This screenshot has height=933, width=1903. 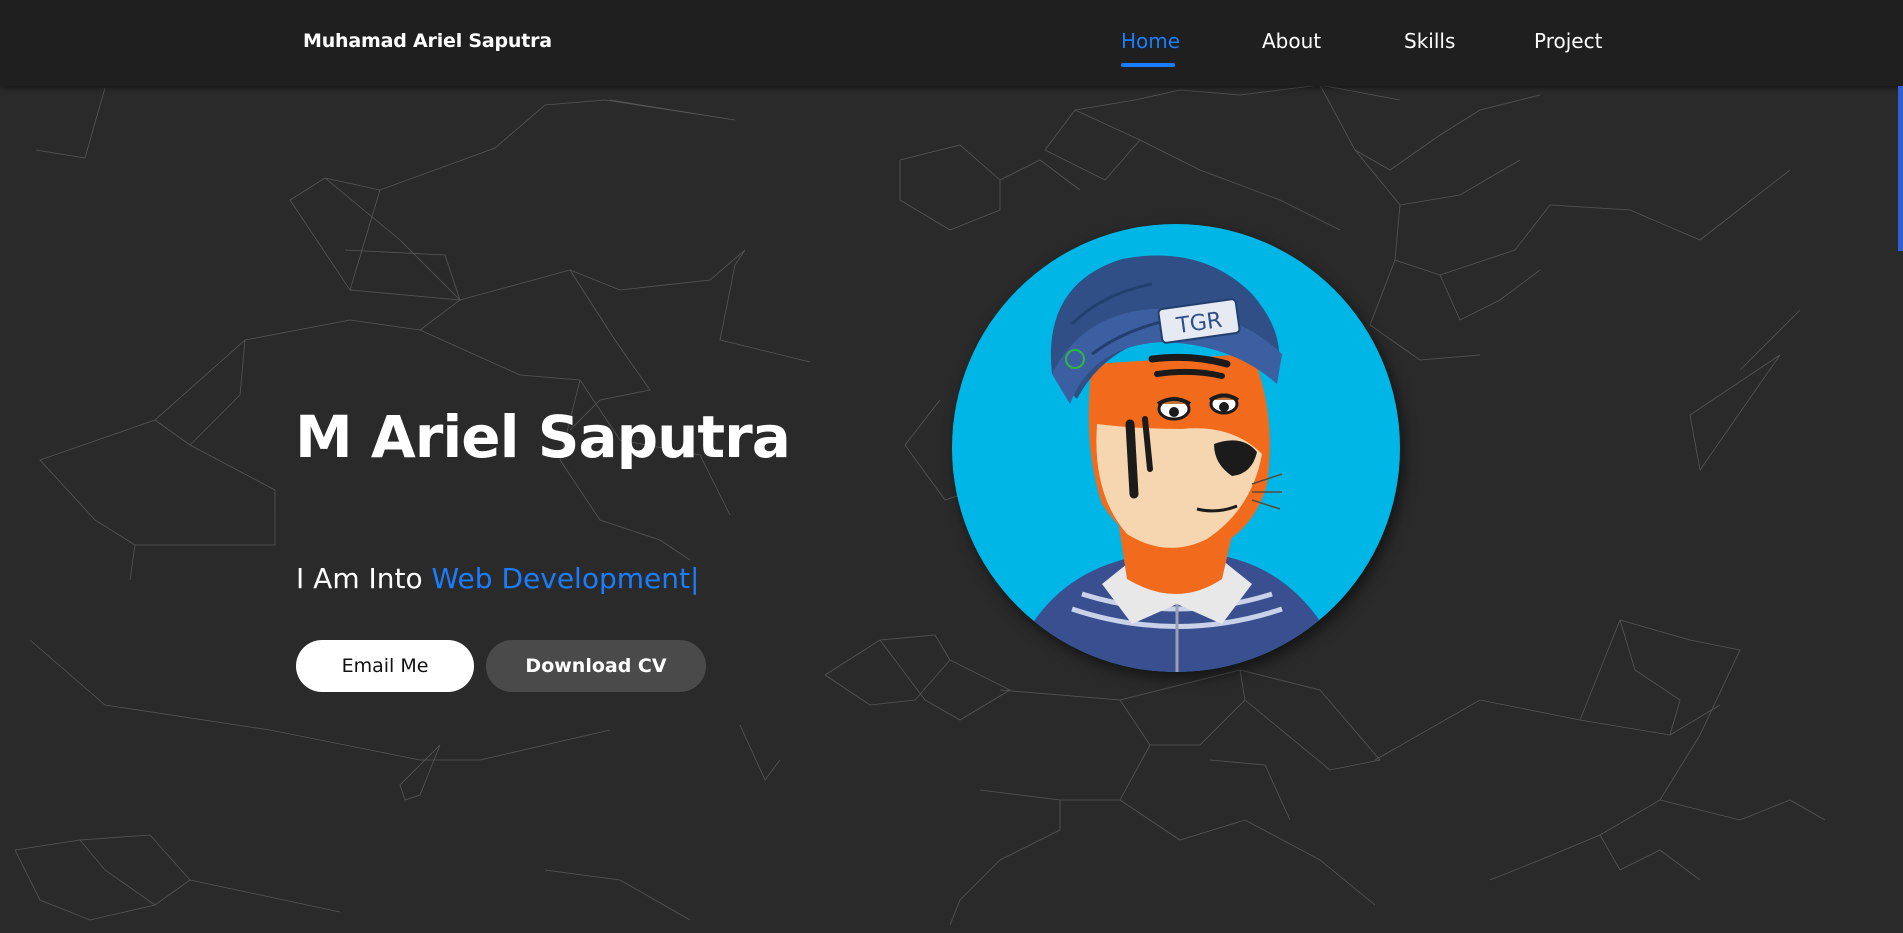 I want to click on brand-logo: Muhamad Ariel Saputra, so click(x=427, y=41).